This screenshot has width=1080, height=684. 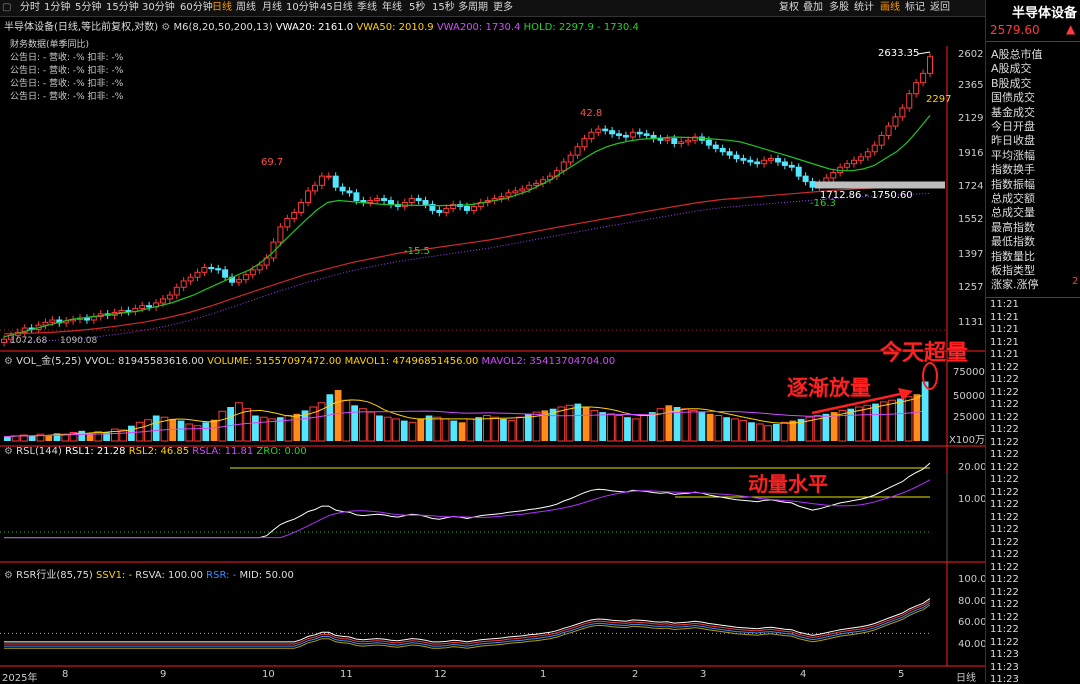 What do you see at coordinates (222, 8) in the screenshot?
I see `period-tab-6: 日线` at bounding box center [222, 8].